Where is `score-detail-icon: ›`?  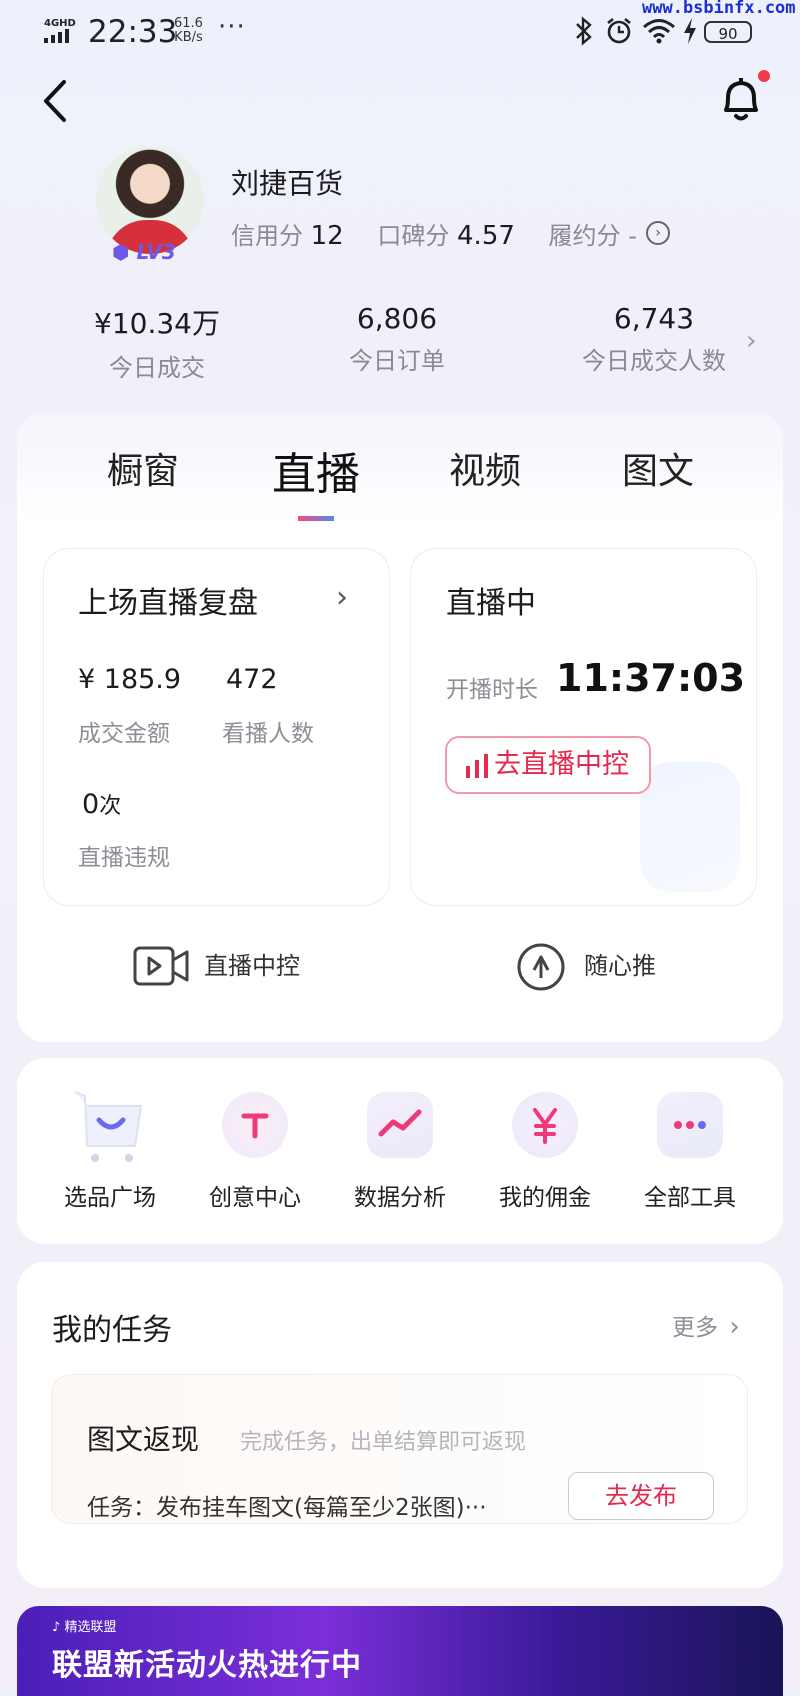
score-detail-icon: › is located at coordinates (658, 233).